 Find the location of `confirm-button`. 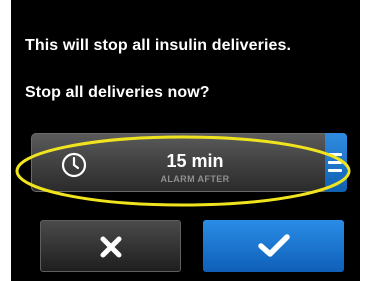

confirm-button is located at coordinates (273, 246).